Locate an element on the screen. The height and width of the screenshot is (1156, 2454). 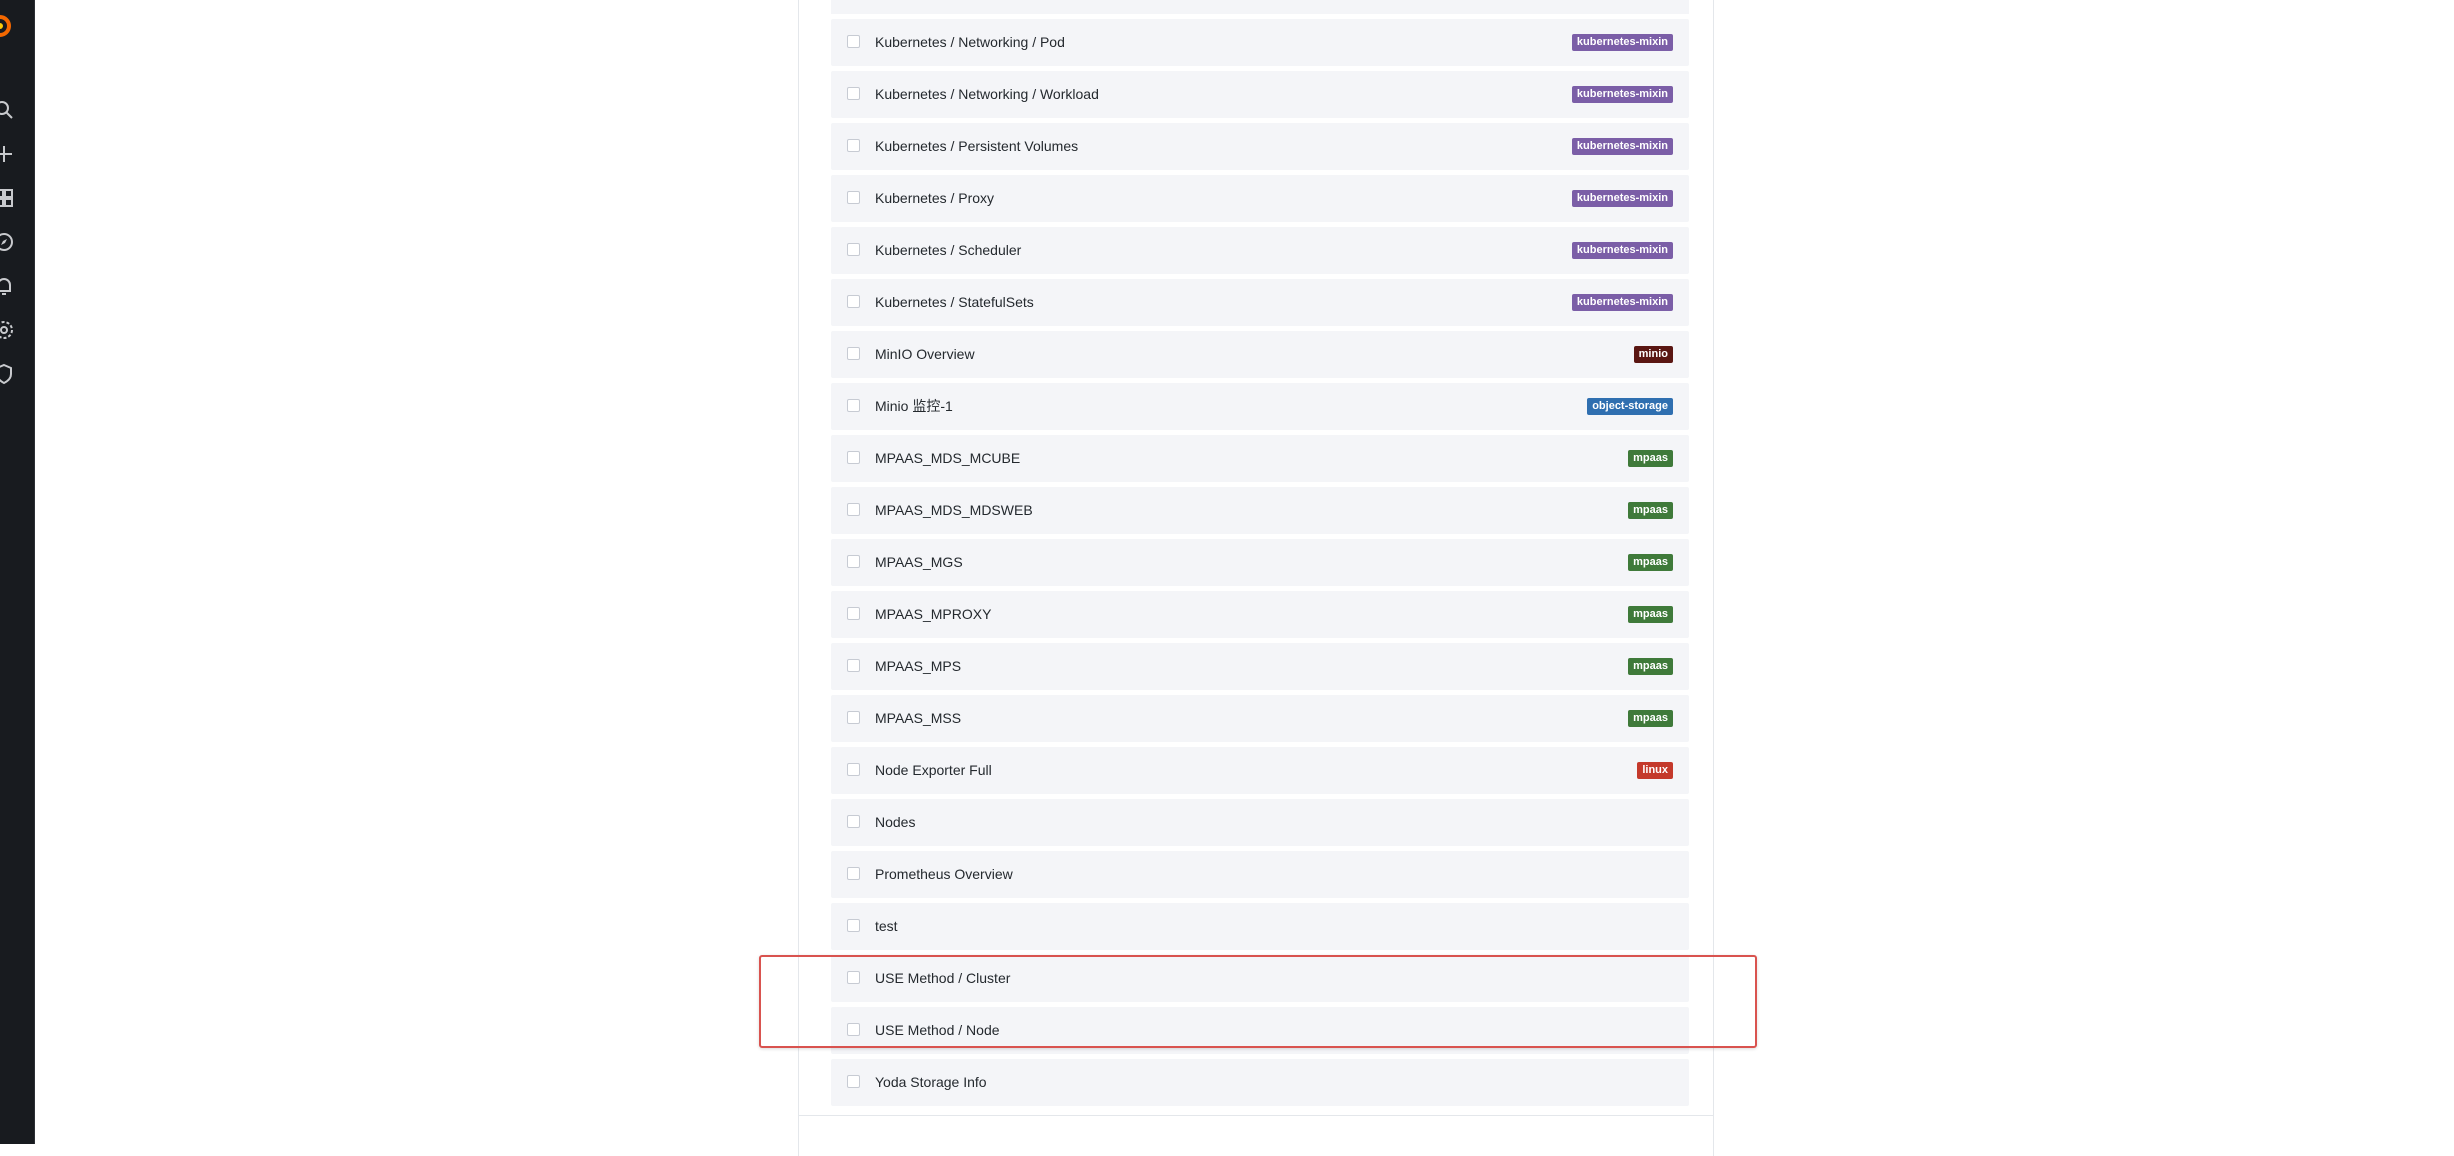
gear-icon is located at coordinates (8, 330).